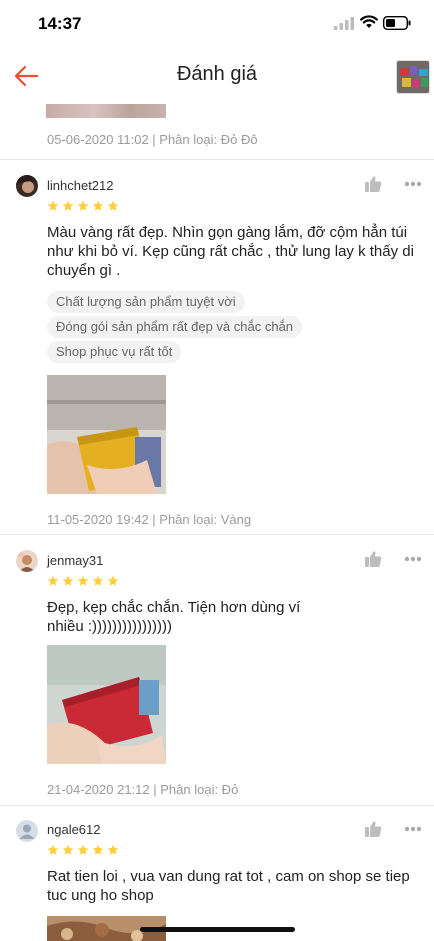 This screenshot has width=434, height=941. Describe the element at coordinates (60, 23) in the screenshot. I see `status-time: 14:37` at that location.